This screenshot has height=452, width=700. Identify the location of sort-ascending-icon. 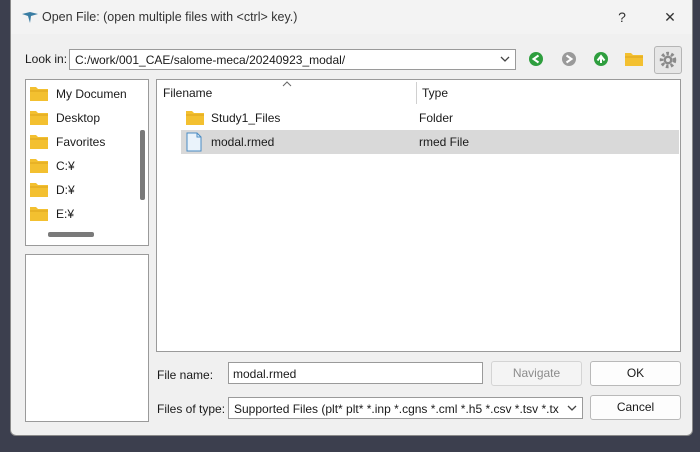
(287, 84).